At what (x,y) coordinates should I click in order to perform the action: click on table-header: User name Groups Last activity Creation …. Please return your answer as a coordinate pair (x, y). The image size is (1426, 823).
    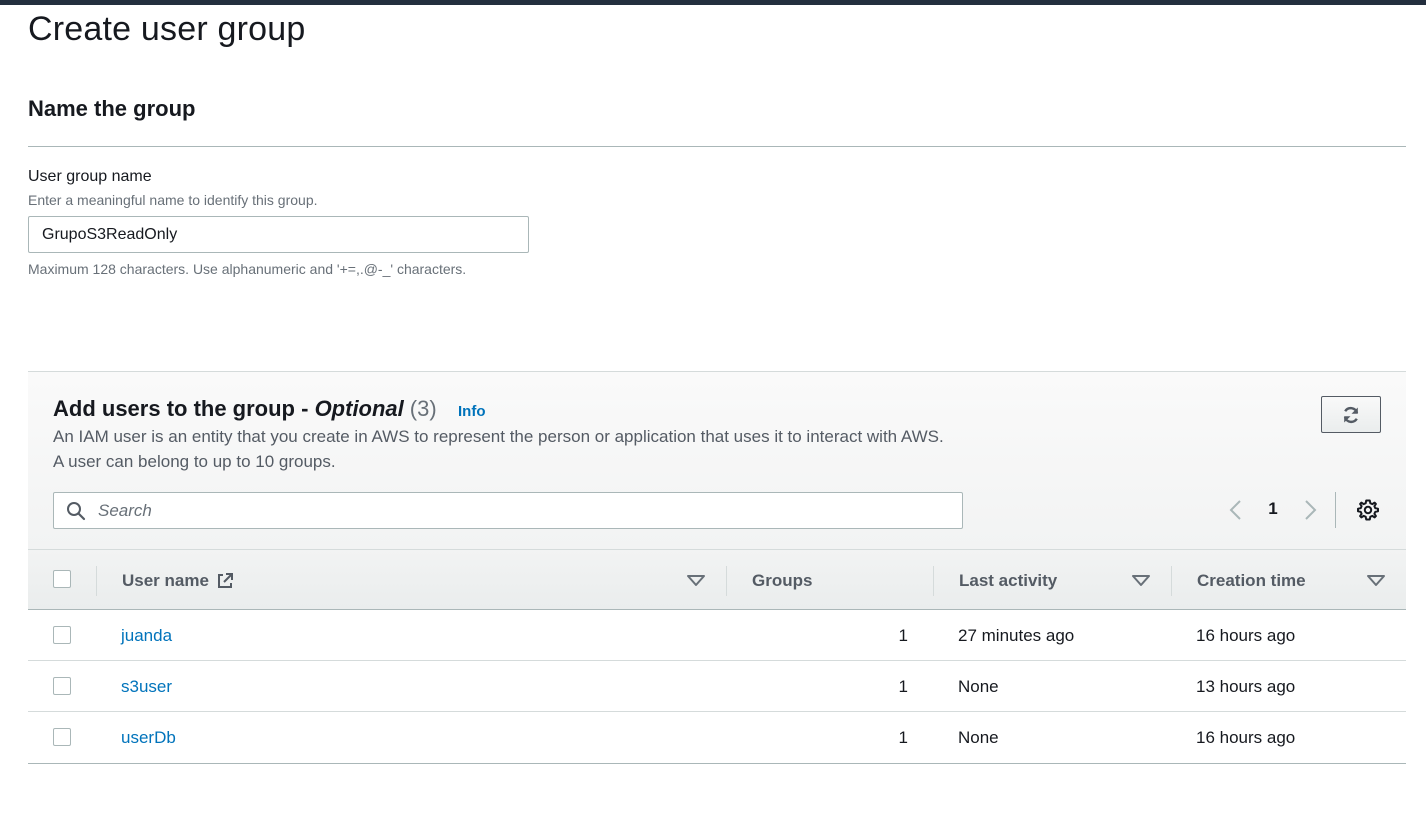
    Looking at the image, I should click on (717, 579).